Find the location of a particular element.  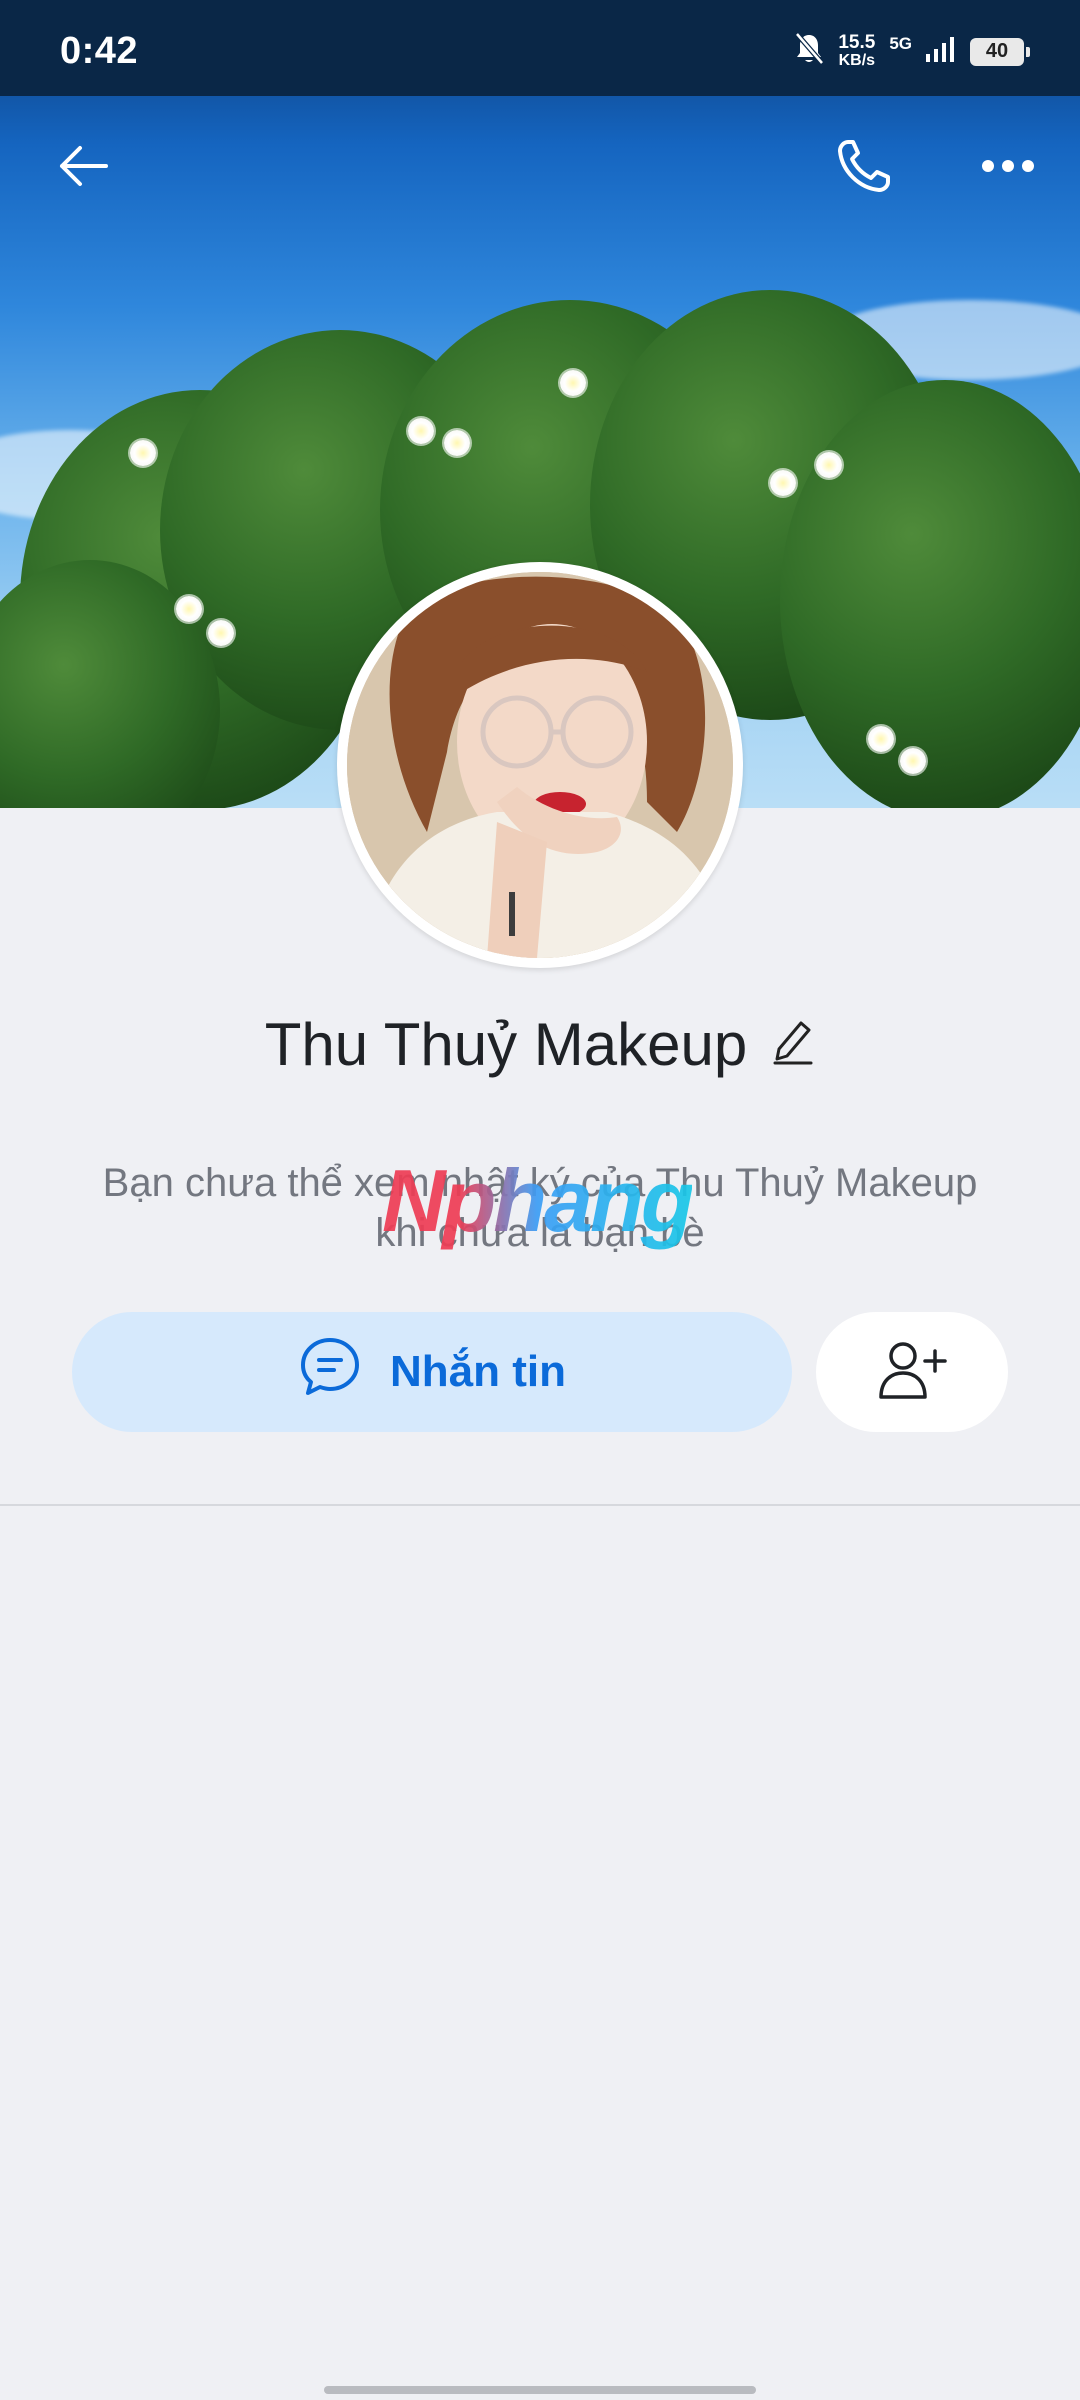

more-options-button is located at coordinates (1008, 168).